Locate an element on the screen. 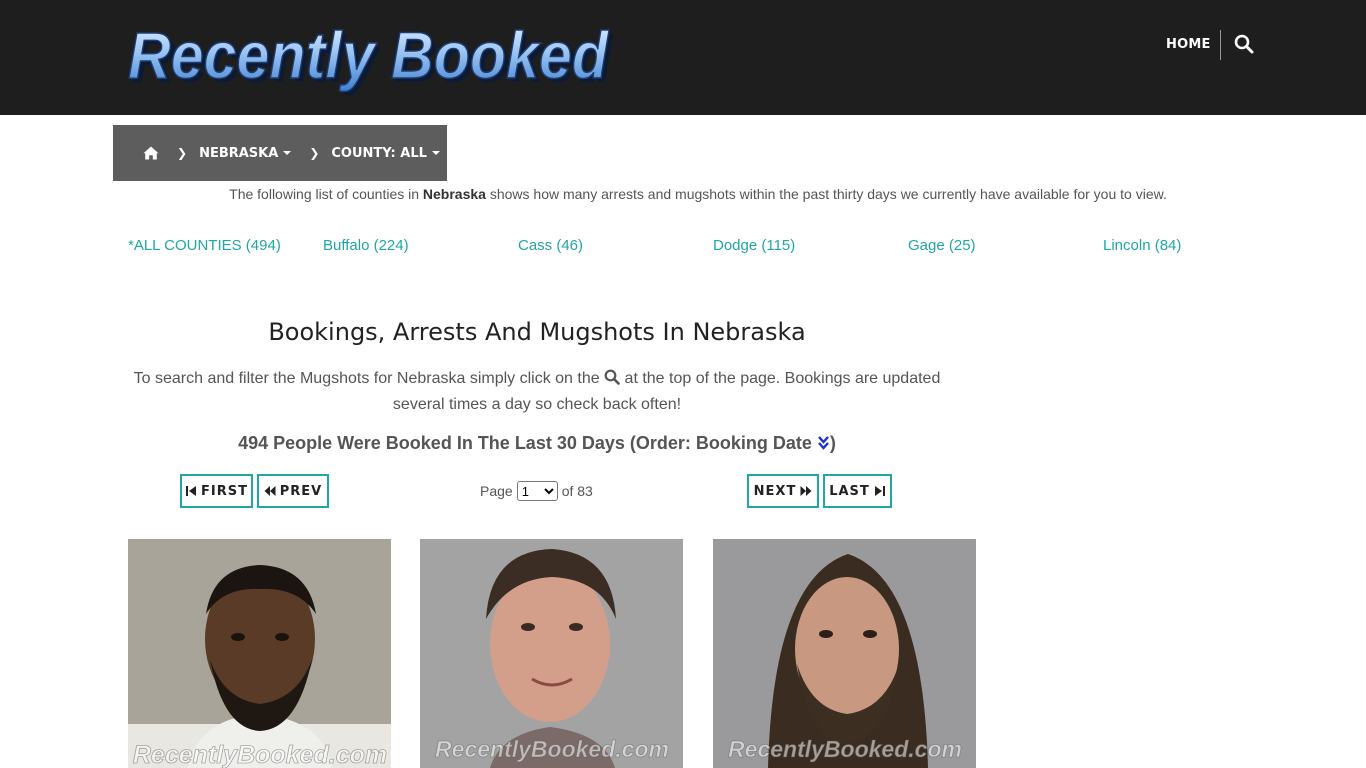 The height and width of the screenshot is (768, 1366). page-label: Page is located at coordinates (496, 491).